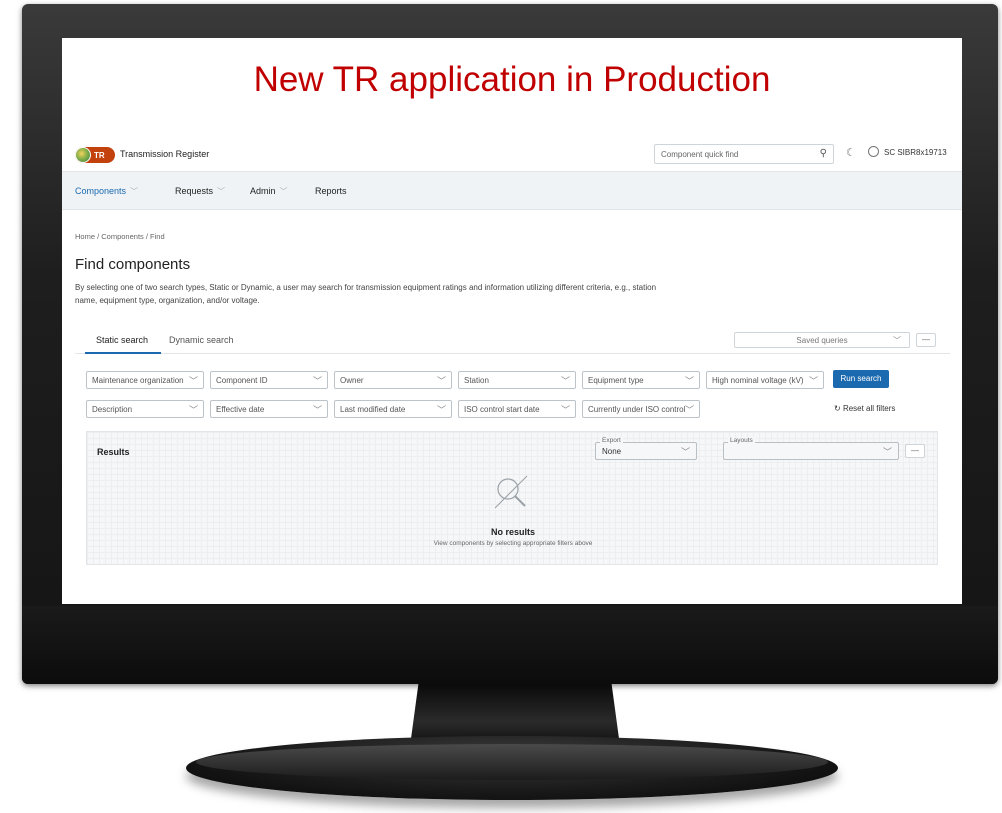 Image resolution: width=1002 pixels, height=813 pixels. Describe the element at coordinates (269, 191) in the screenshot. I see `nav-admin: Admin ﹀` at that location.